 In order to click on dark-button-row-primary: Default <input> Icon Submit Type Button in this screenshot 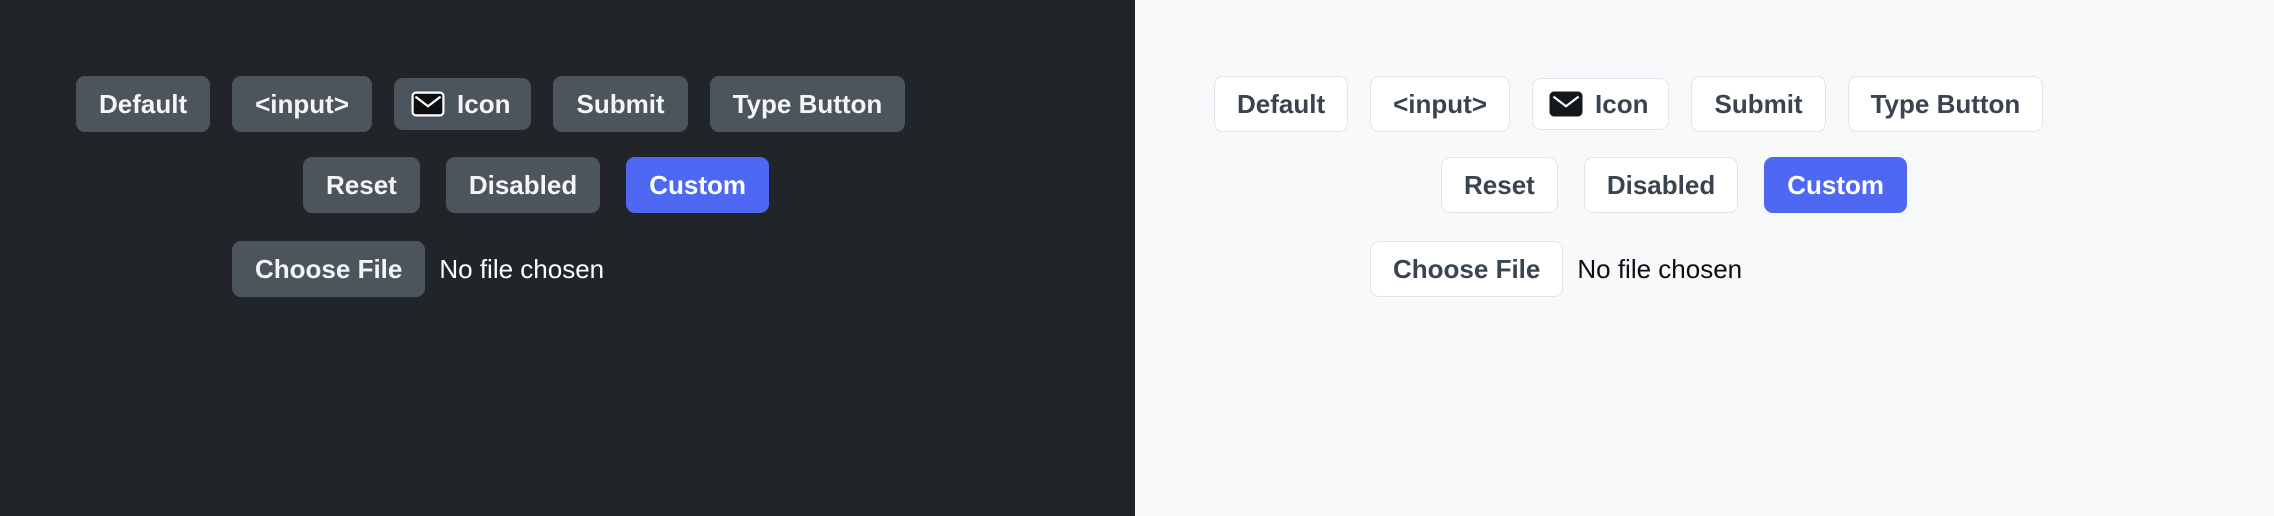, I will do `click(567, 104)`.